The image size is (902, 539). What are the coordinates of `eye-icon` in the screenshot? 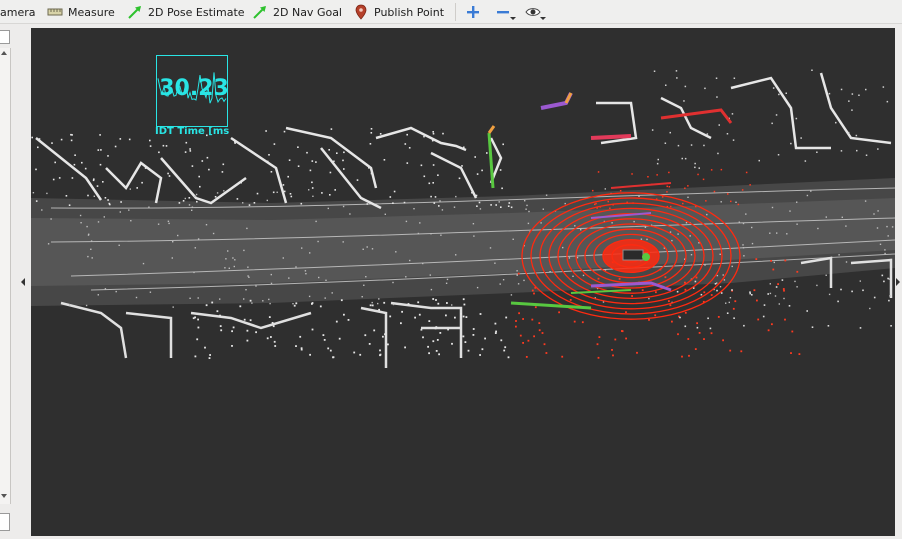 It's located at (533, 12).